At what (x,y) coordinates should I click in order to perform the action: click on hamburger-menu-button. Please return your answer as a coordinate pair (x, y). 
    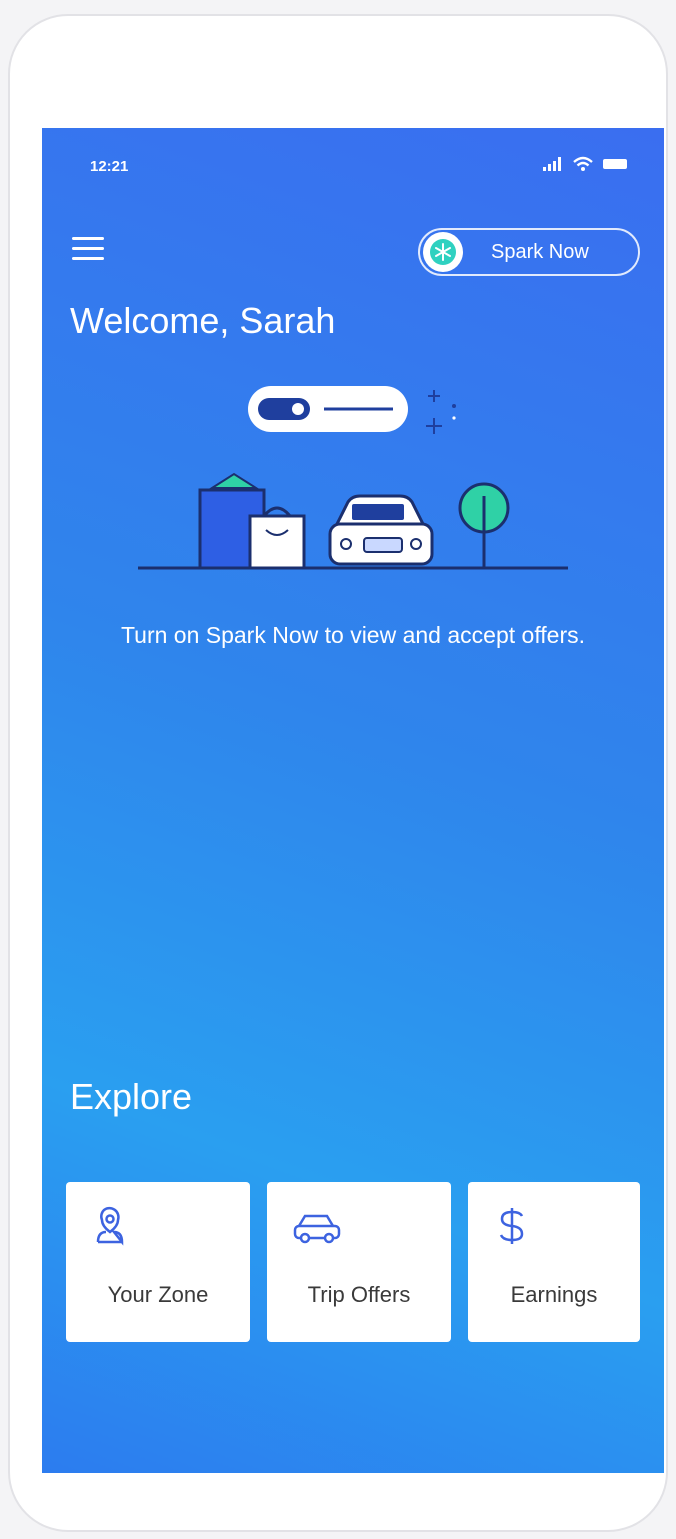
    Looking at the image, I should click on (90, 249).